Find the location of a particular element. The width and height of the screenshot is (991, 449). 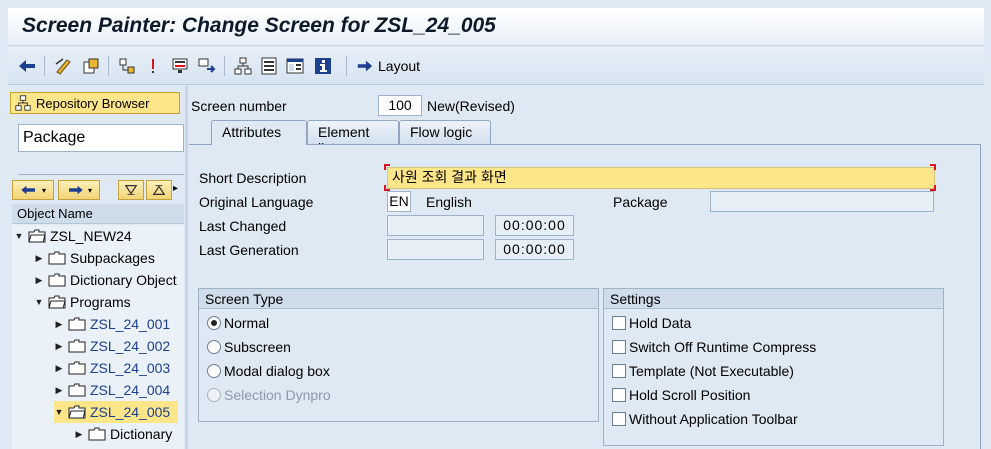

original-language-label: Original Language is located at coordinates (256, 202).